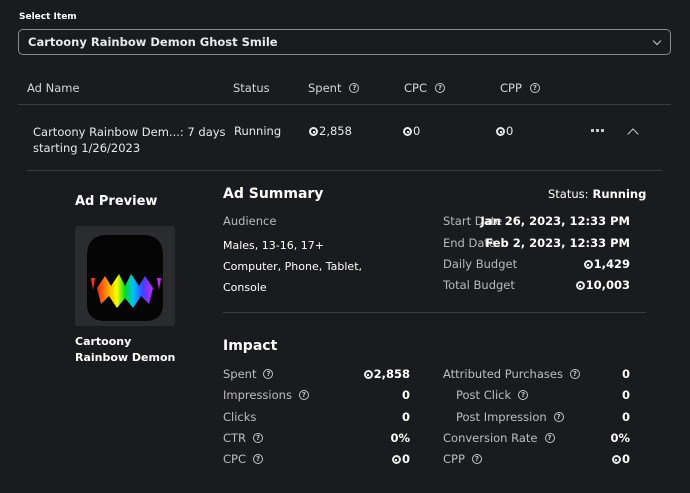 Image resolution: width=690 pixels, height=493 pixels. Describe the element at coordinates (243, 459) in the screenshot. I see `impact-cpc-label: CPC?` at that location.